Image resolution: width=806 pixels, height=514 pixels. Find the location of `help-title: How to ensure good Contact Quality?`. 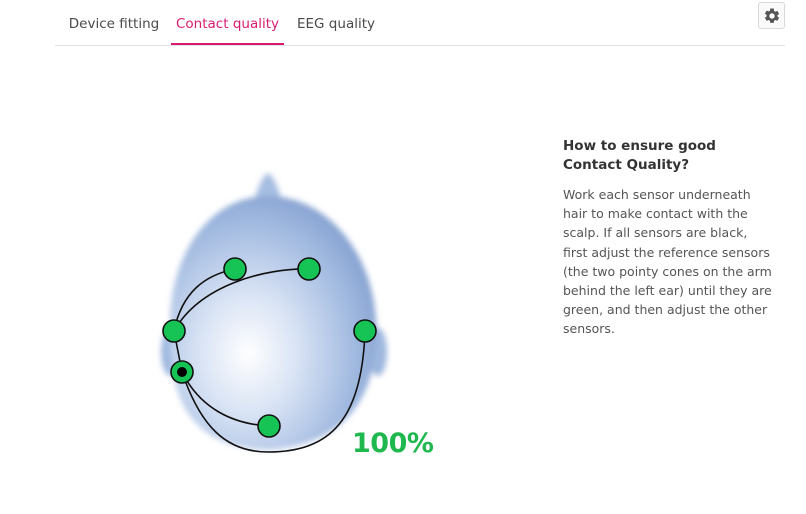

help-title: How to ensure good Contact Quality? is located at coordinates (639, 155).